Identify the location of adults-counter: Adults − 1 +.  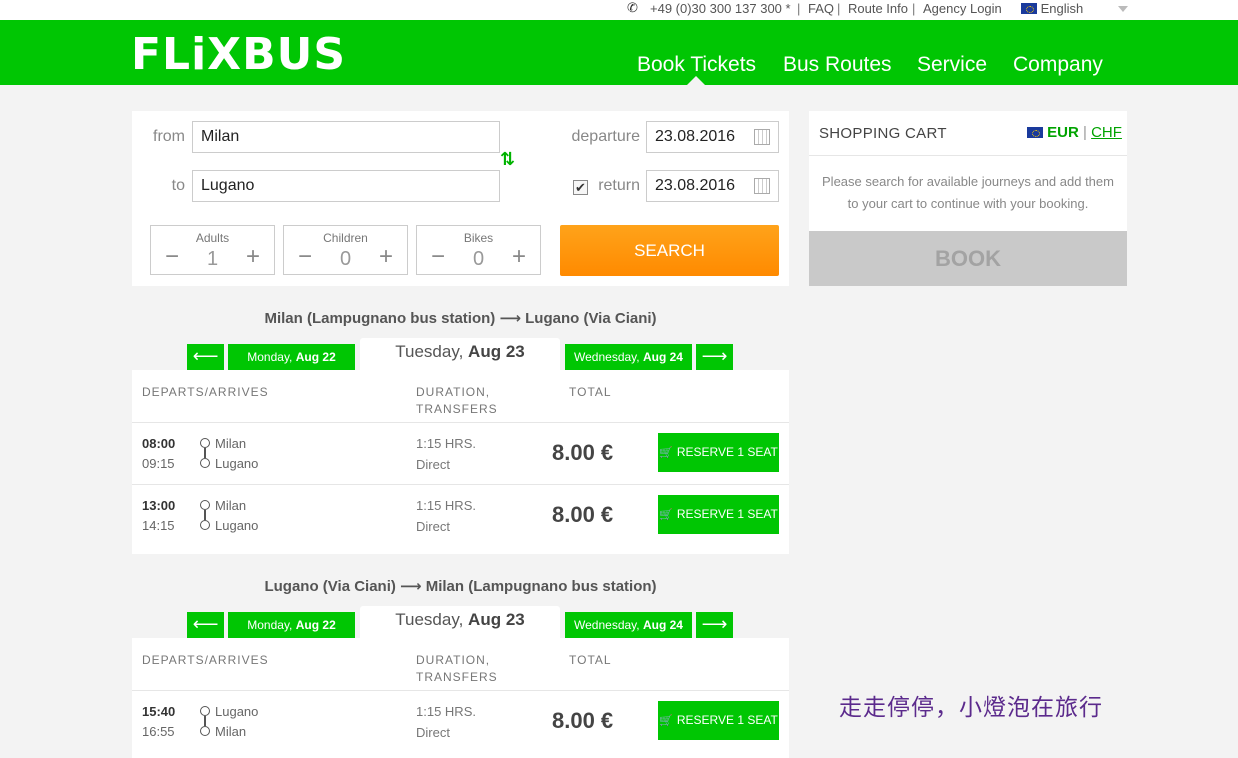
(212, 250).